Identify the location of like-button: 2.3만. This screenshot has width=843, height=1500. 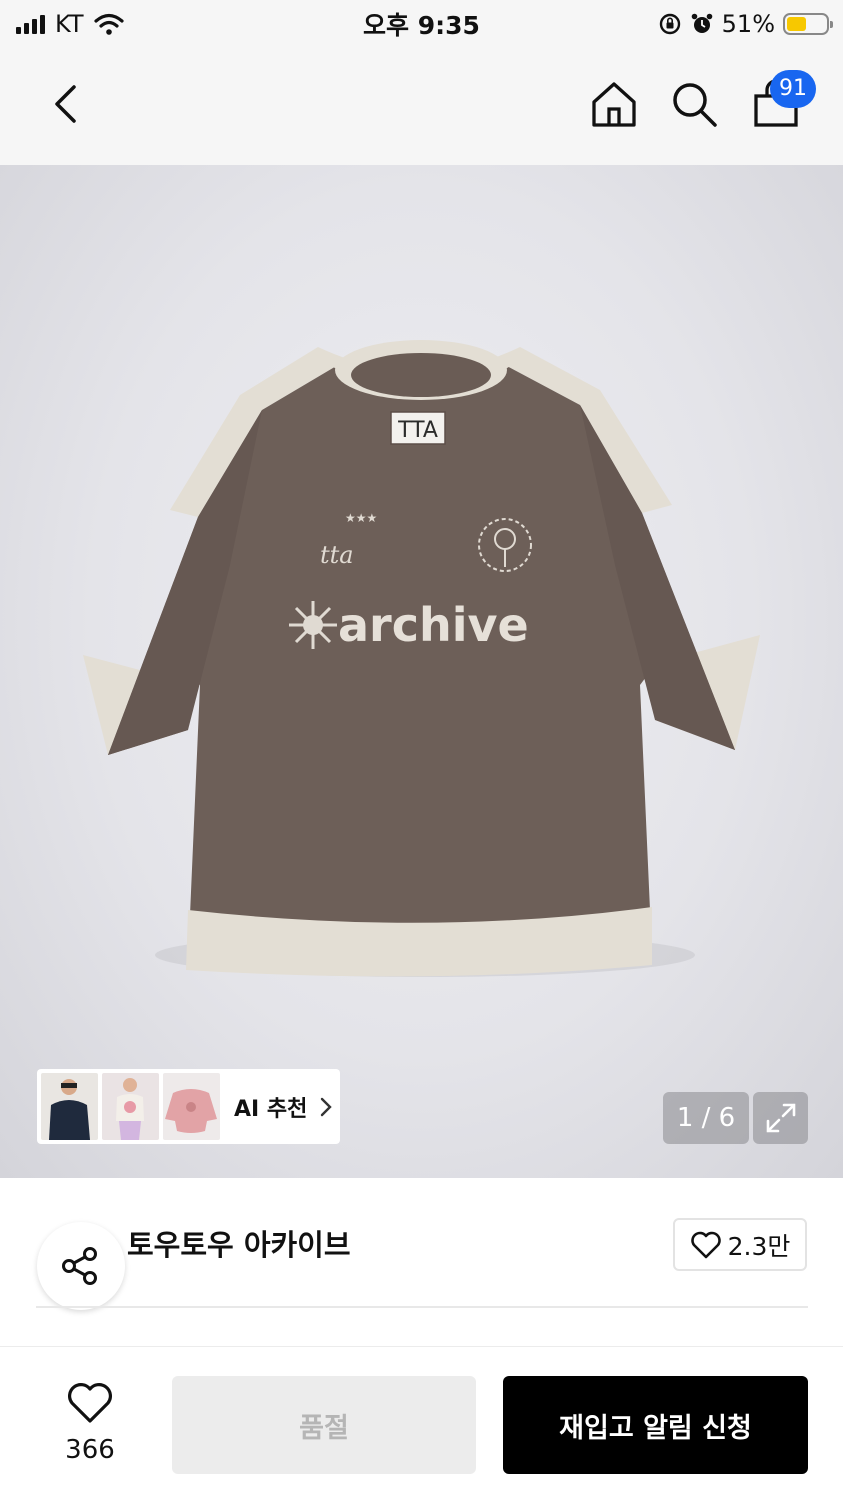
(740, 1244).